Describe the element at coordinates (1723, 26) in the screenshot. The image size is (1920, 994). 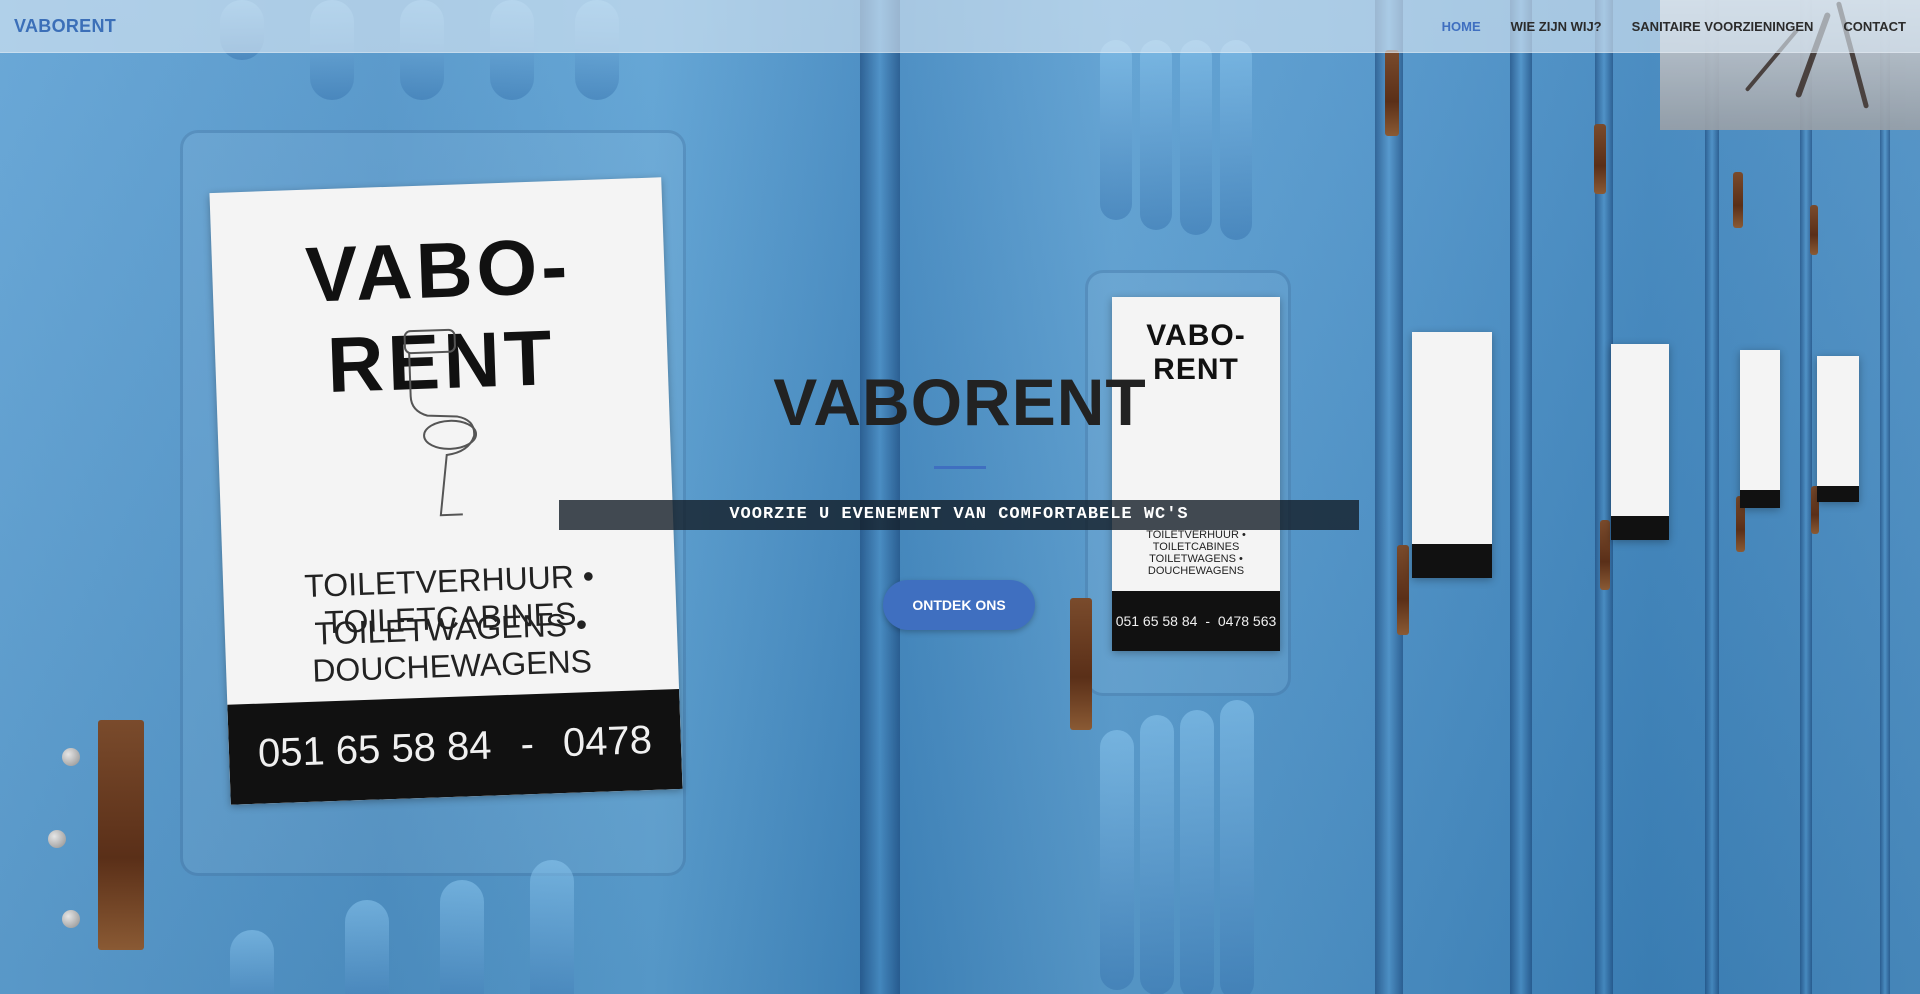
I see `nav-link-sanitaire-voorzieningen: SANITAIRE VOORZIENINGEN` at that location.